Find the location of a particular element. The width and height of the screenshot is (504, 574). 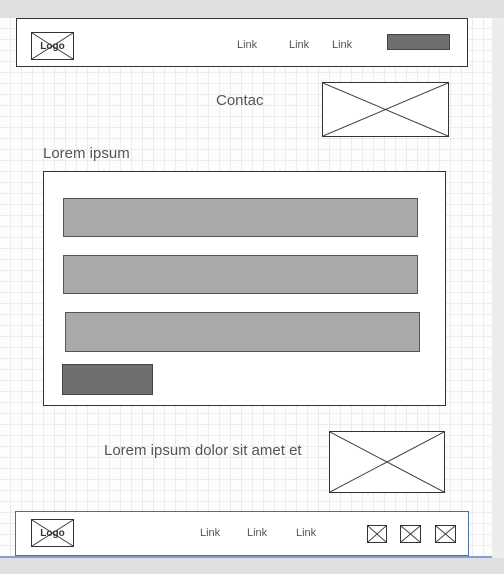

contact-image is located at coordinates (385, 109).